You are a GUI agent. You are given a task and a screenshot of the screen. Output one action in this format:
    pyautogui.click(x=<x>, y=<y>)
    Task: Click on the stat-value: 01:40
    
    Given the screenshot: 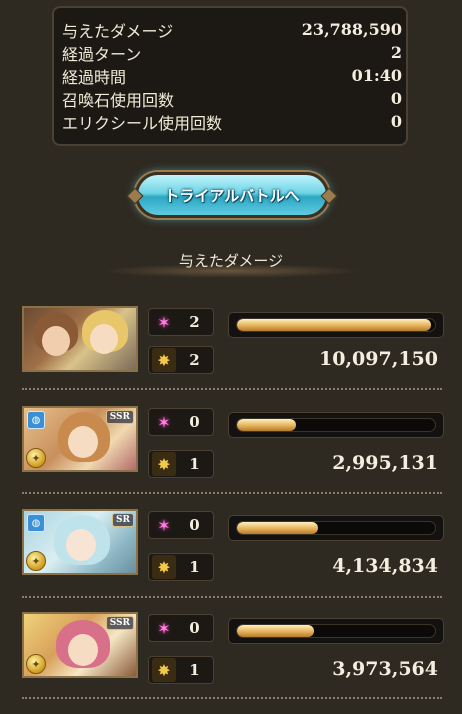 What is the action you would take?
    pyautogui.click(x=376, y=75)
    